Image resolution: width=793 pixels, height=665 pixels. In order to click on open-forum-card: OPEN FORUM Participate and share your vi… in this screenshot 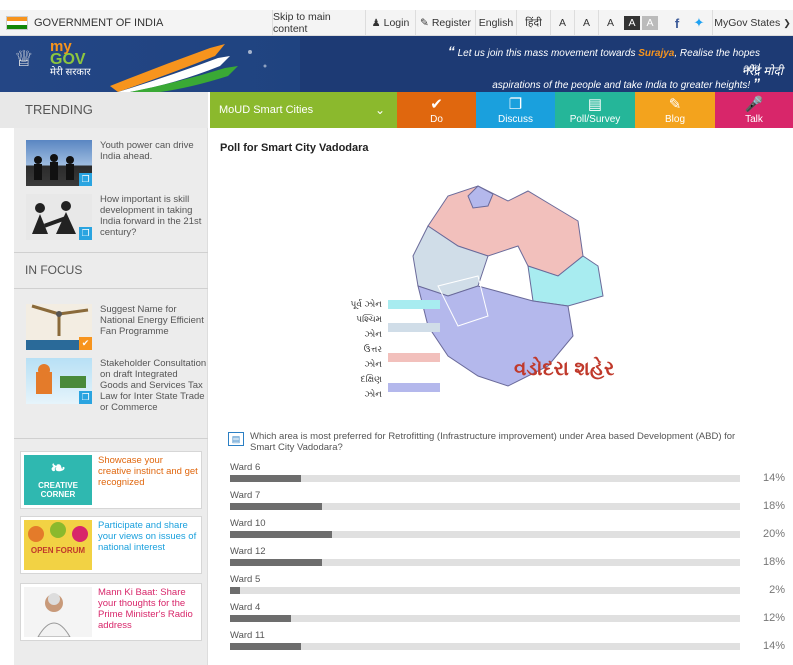, I will do `click(111, 545)`.